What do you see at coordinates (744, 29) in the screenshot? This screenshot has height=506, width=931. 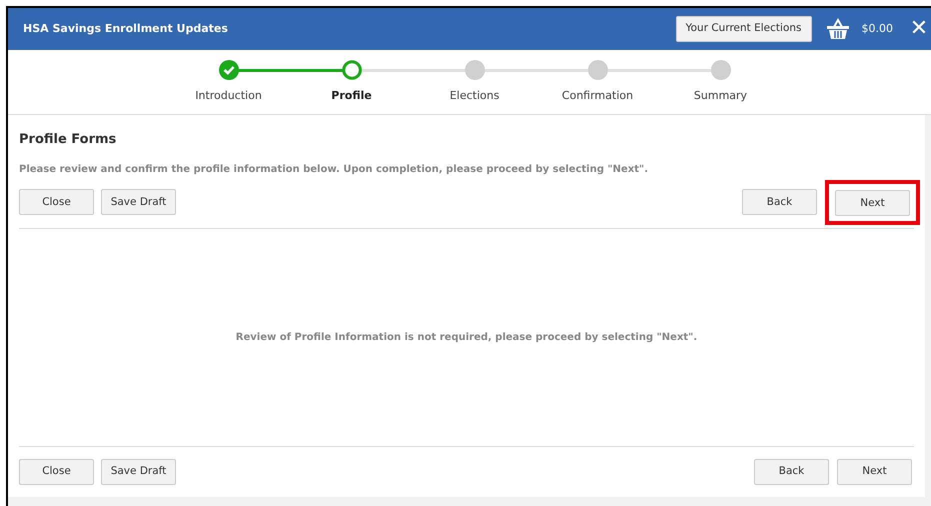 I see `current-elections-button: Your Current Elections` at bounding box center [744, 29].